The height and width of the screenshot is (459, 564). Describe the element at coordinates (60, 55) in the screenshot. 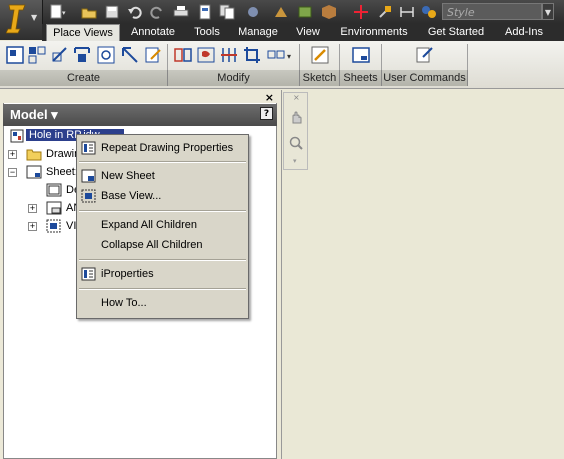

I see `auxiliary-view-icon` at that location.